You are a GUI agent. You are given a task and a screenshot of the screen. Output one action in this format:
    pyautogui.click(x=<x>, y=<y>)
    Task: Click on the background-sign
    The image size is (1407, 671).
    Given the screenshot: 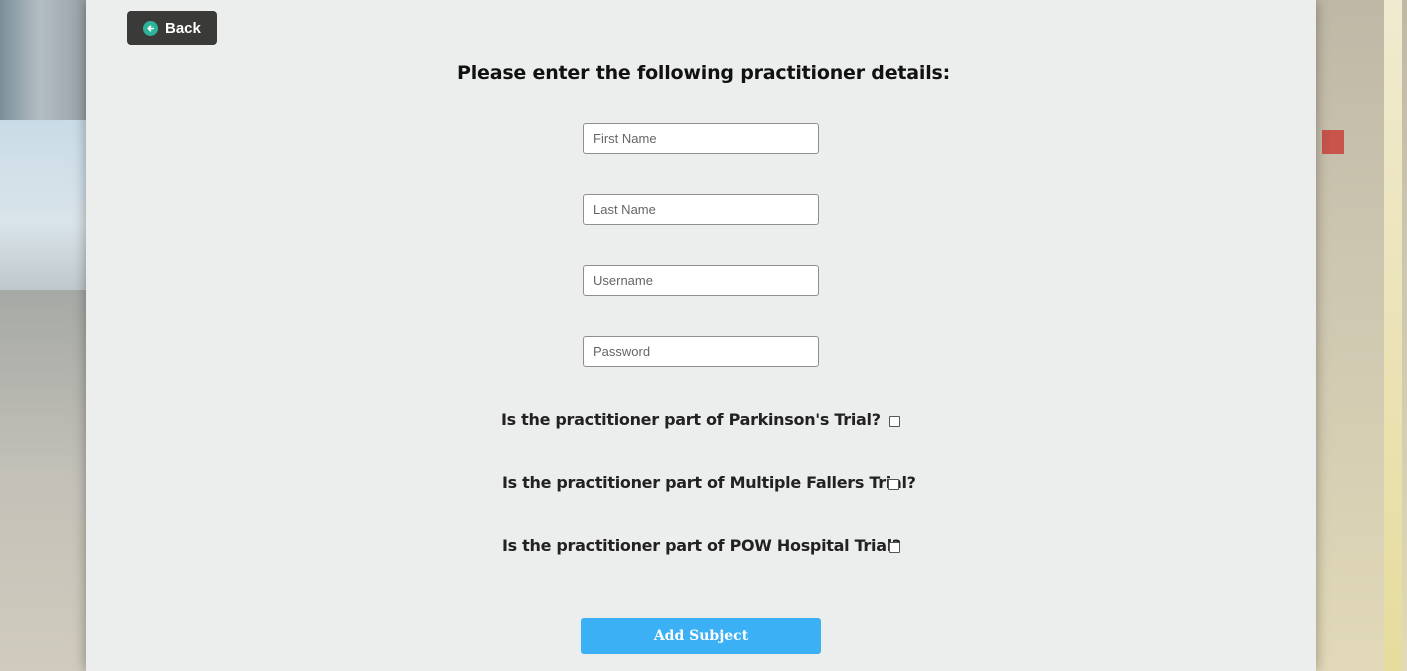 What is the action you would take?
    pyautogui.click(x=1333, y=142)
    